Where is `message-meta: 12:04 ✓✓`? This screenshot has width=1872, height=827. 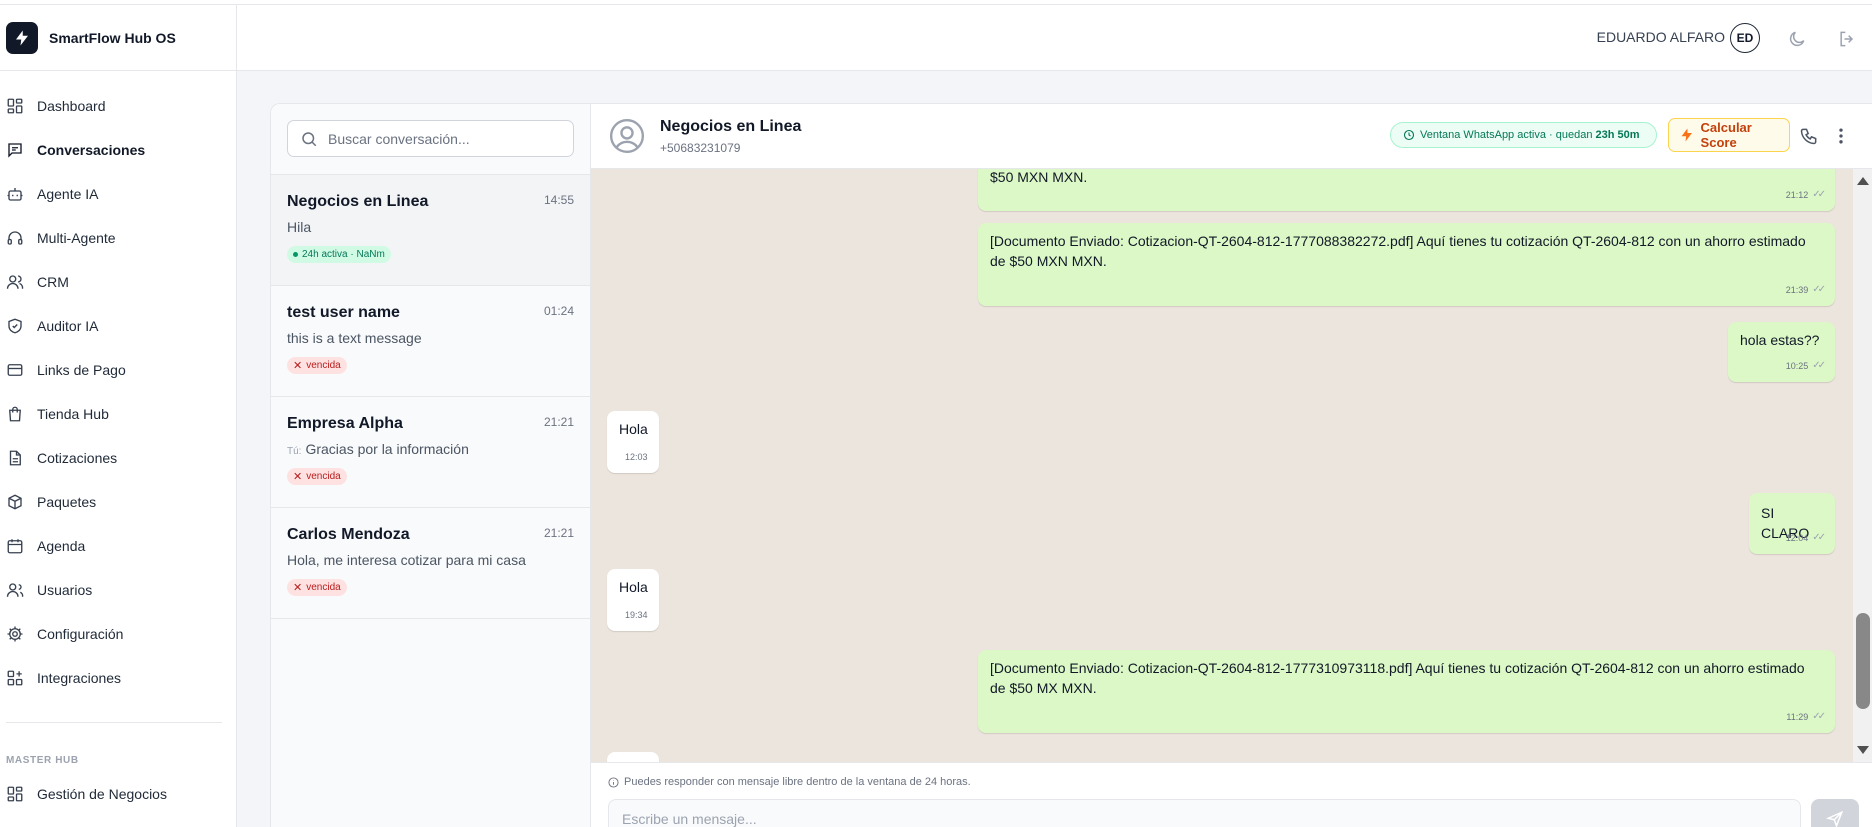
message-meta: 12:04 ✓✓ is located at coordinates (1805, 538).